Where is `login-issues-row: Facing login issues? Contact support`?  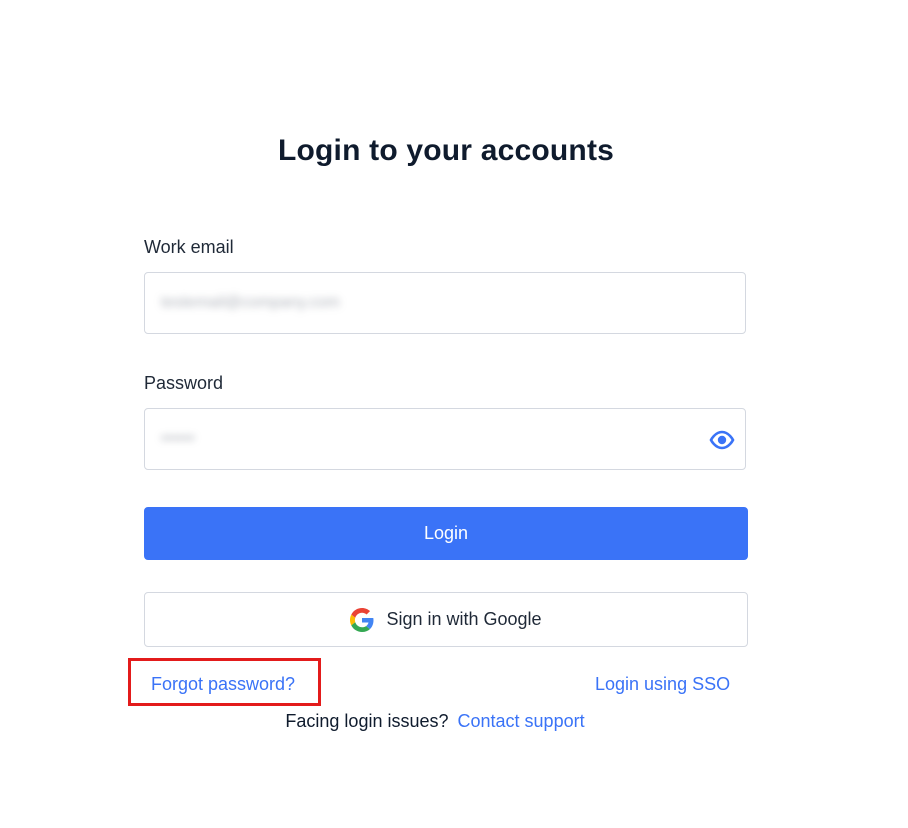 login-issues-row: Facing login issues? Contact support is located at coordinates (435, 721).